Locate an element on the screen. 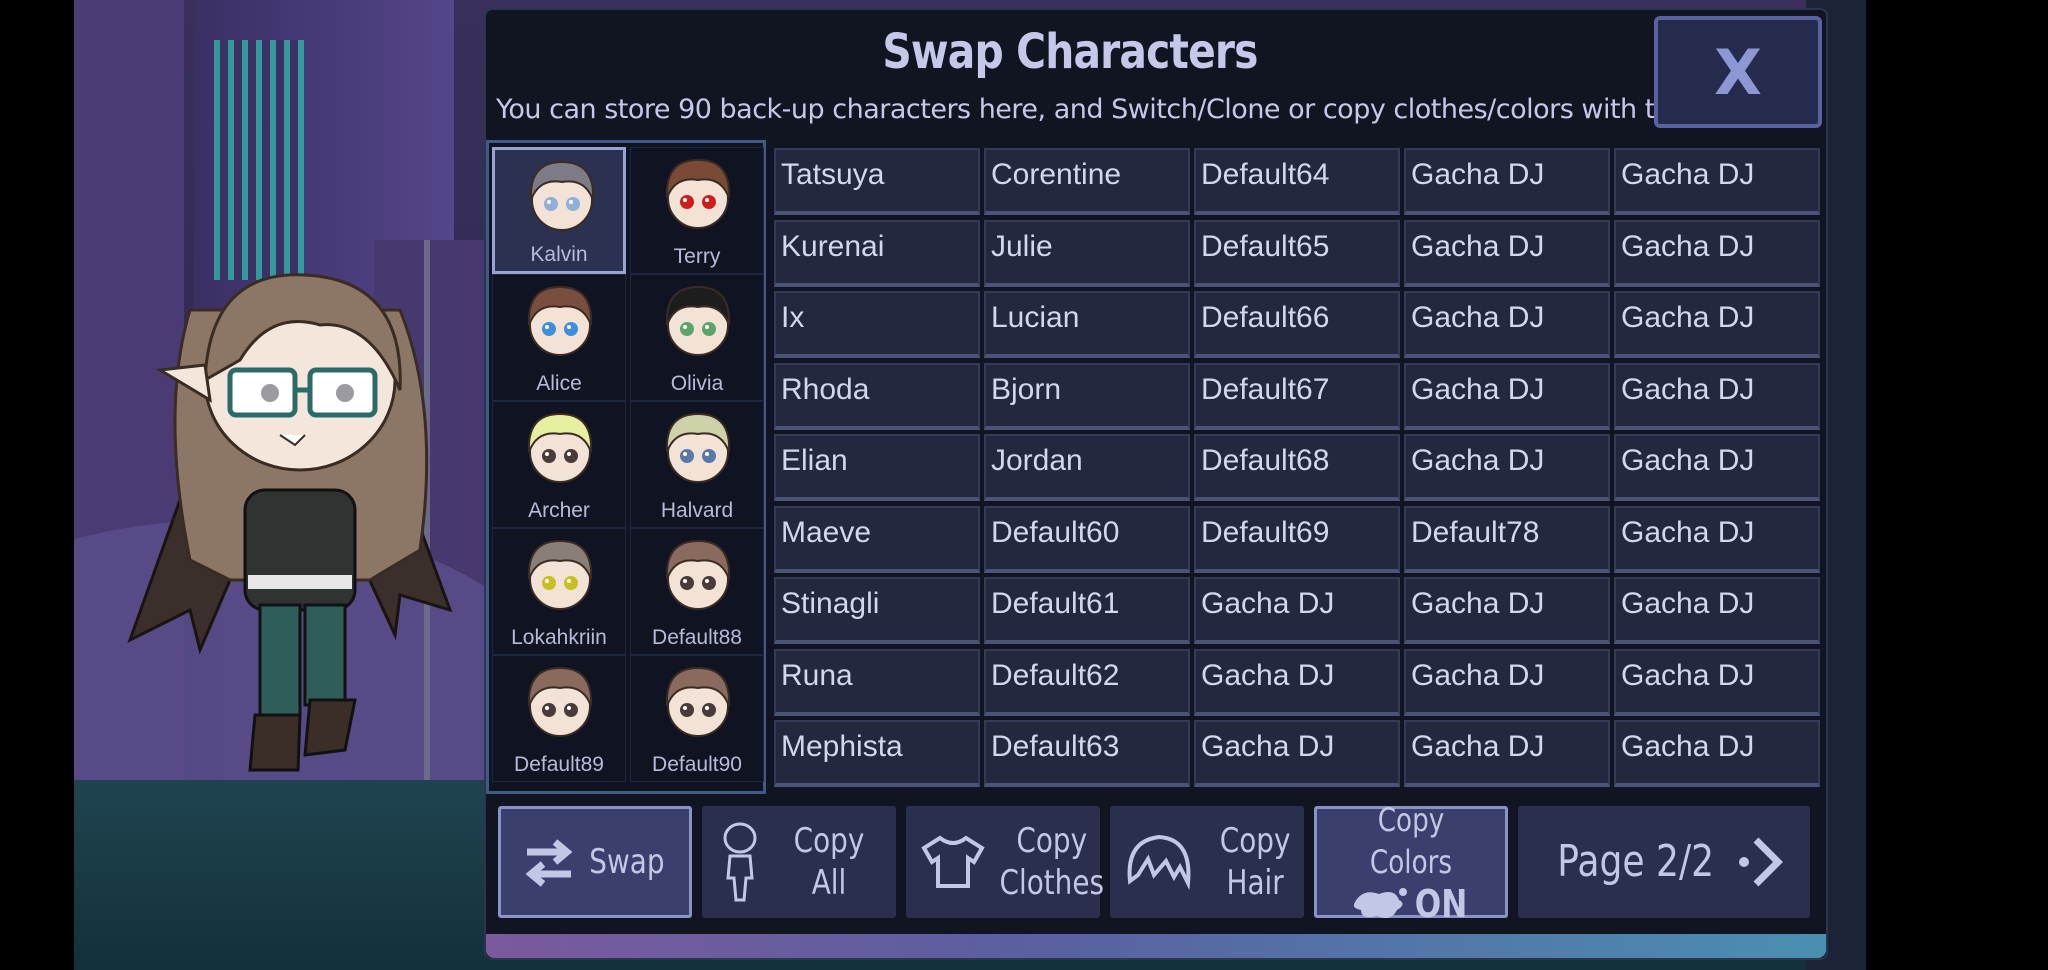 This screenshot has height=970, width=2048. character-slot-name: Halvard is located at coordinates (697, 510).